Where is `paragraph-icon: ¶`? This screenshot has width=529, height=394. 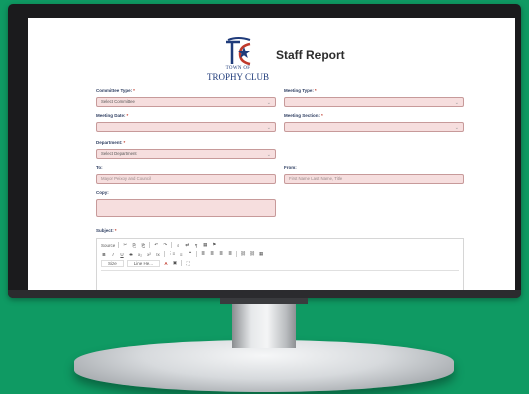
paragraph-icon: ¶ is located at coordinates (196, 245).